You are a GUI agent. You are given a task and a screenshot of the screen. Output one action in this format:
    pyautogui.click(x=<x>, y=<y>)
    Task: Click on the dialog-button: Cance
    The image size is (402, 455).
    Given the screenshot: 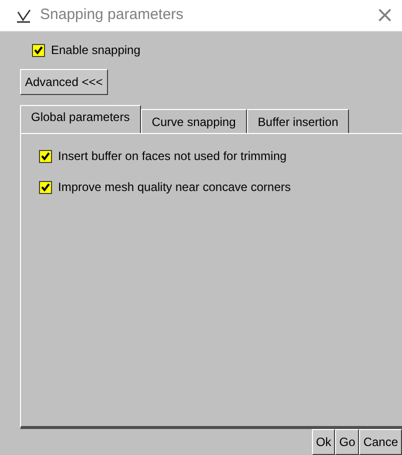 What is the action you would take?
    pyautogui.click(x=380, y=442)
    